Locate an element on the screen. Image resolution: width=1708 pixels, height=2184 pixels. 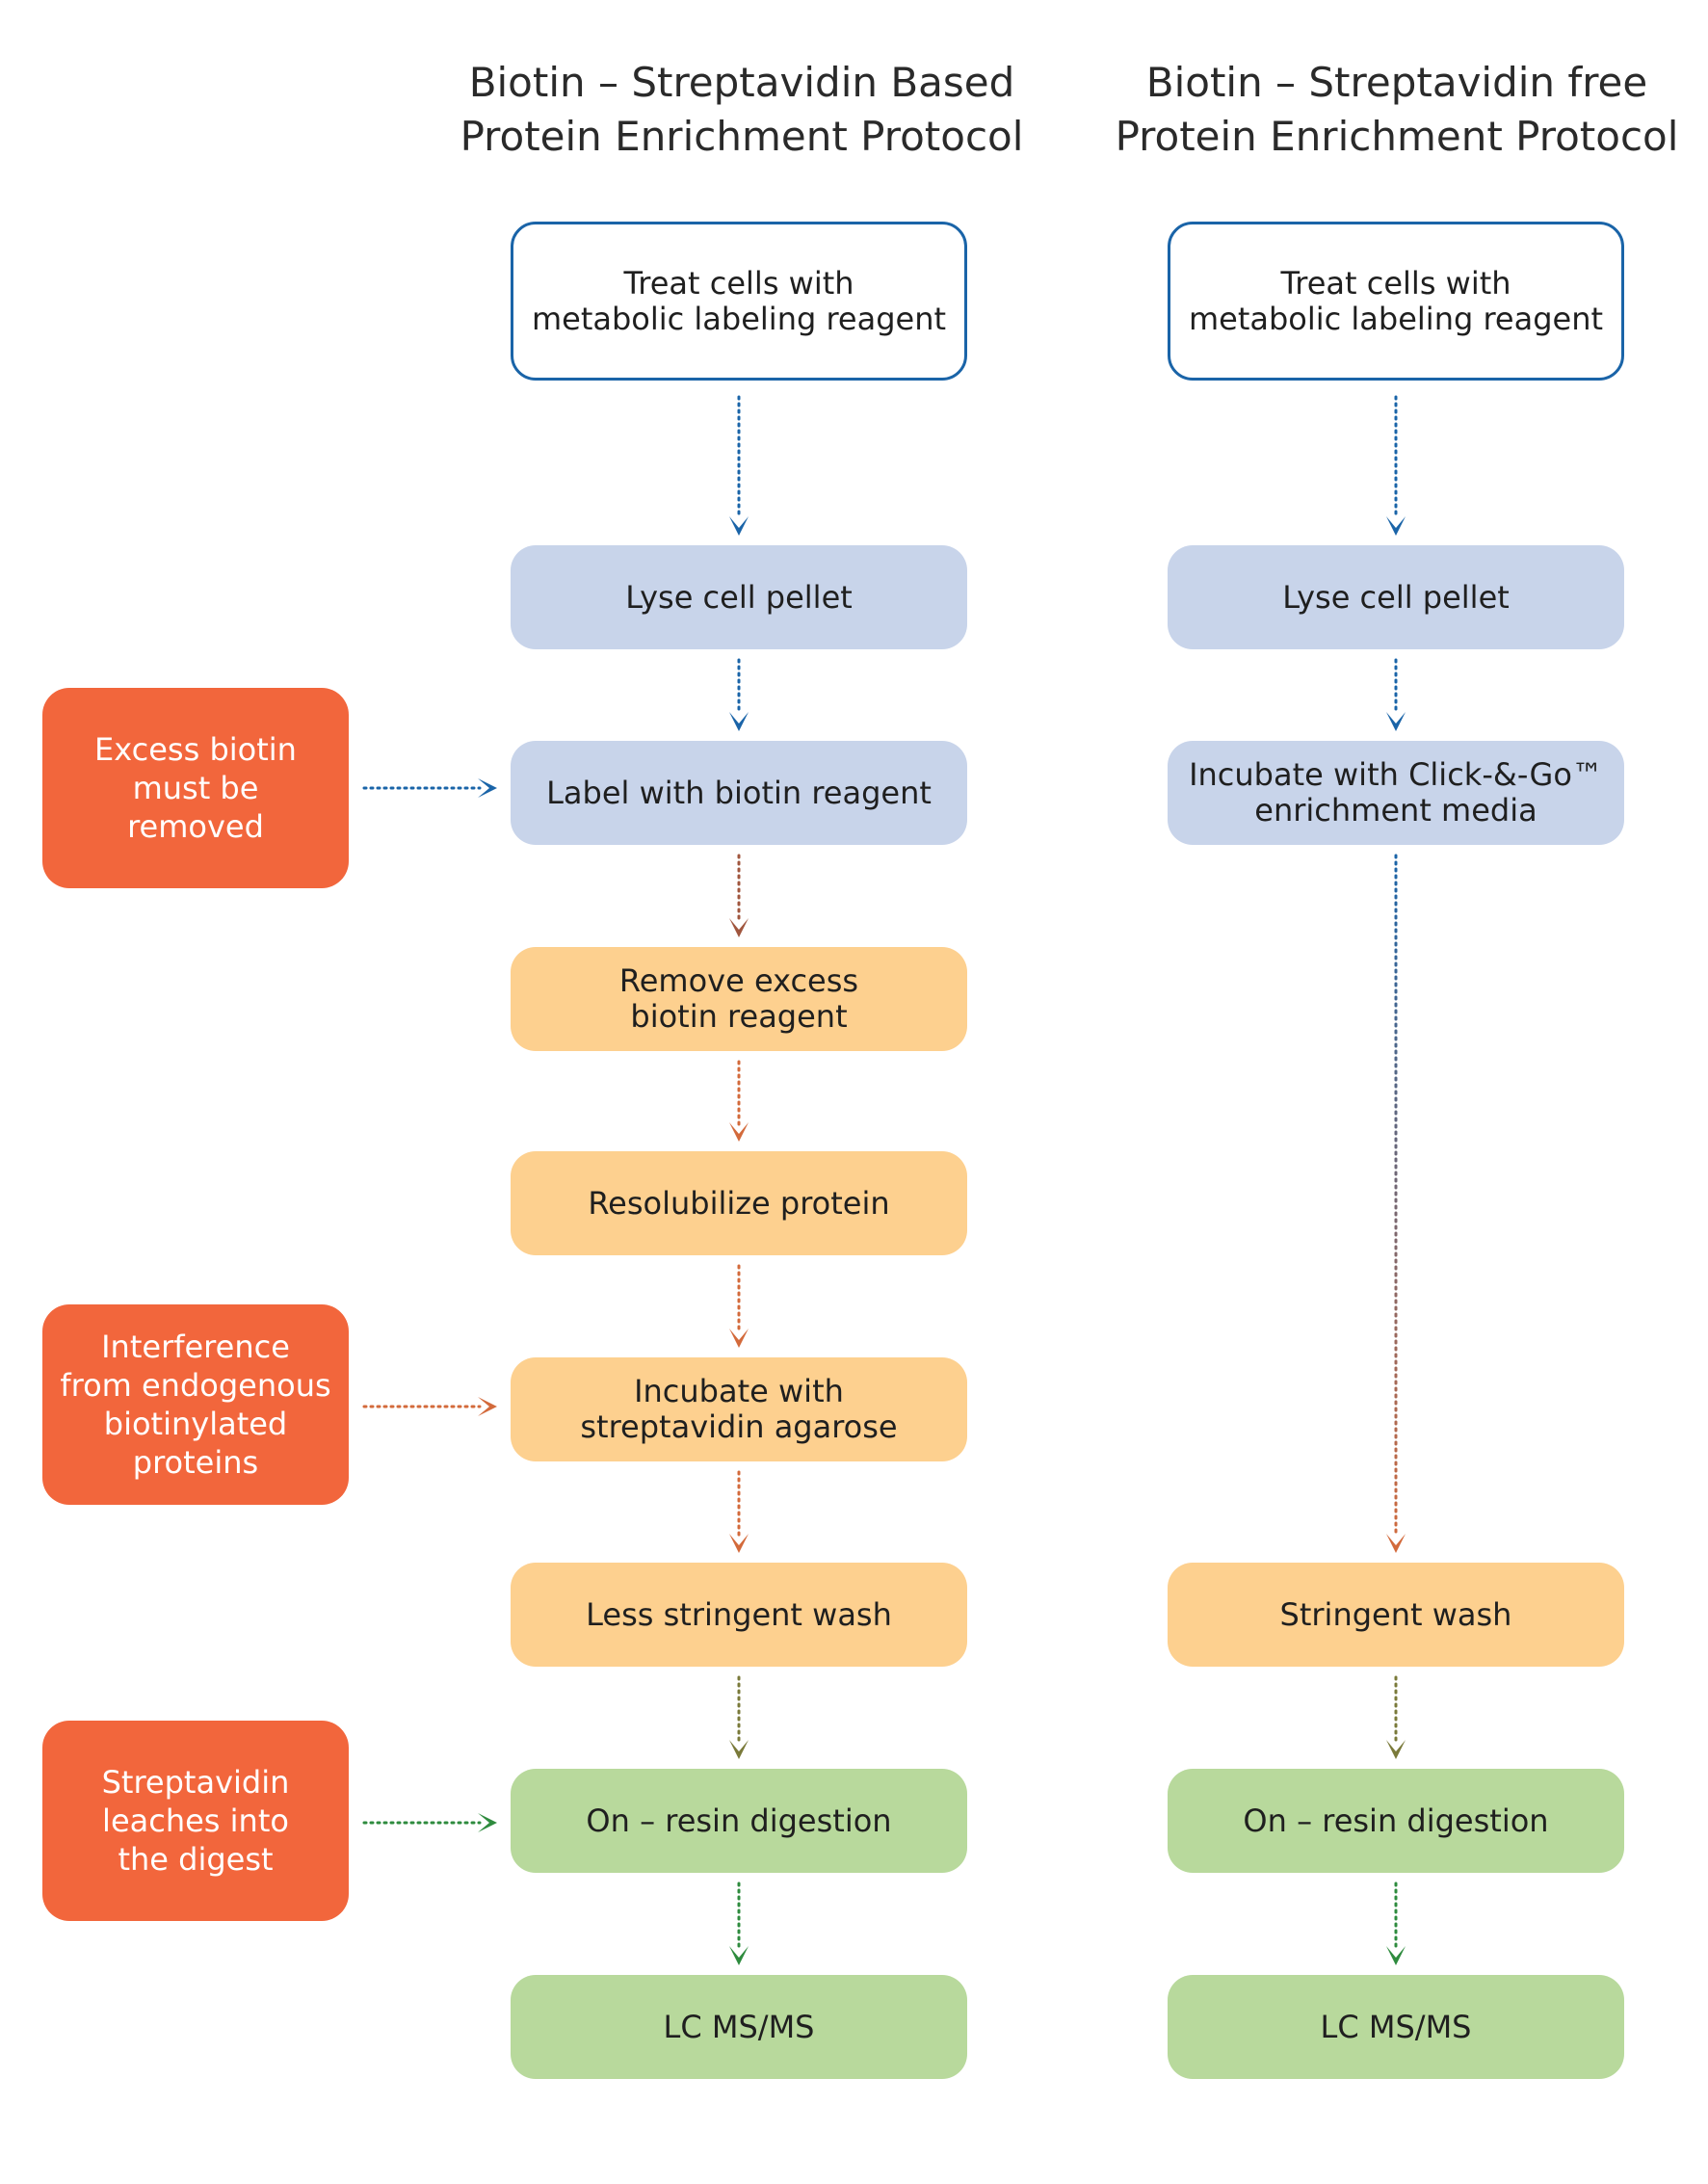
arrow-left-remove-to-resolubilize is located at coordinates (739, 1101).